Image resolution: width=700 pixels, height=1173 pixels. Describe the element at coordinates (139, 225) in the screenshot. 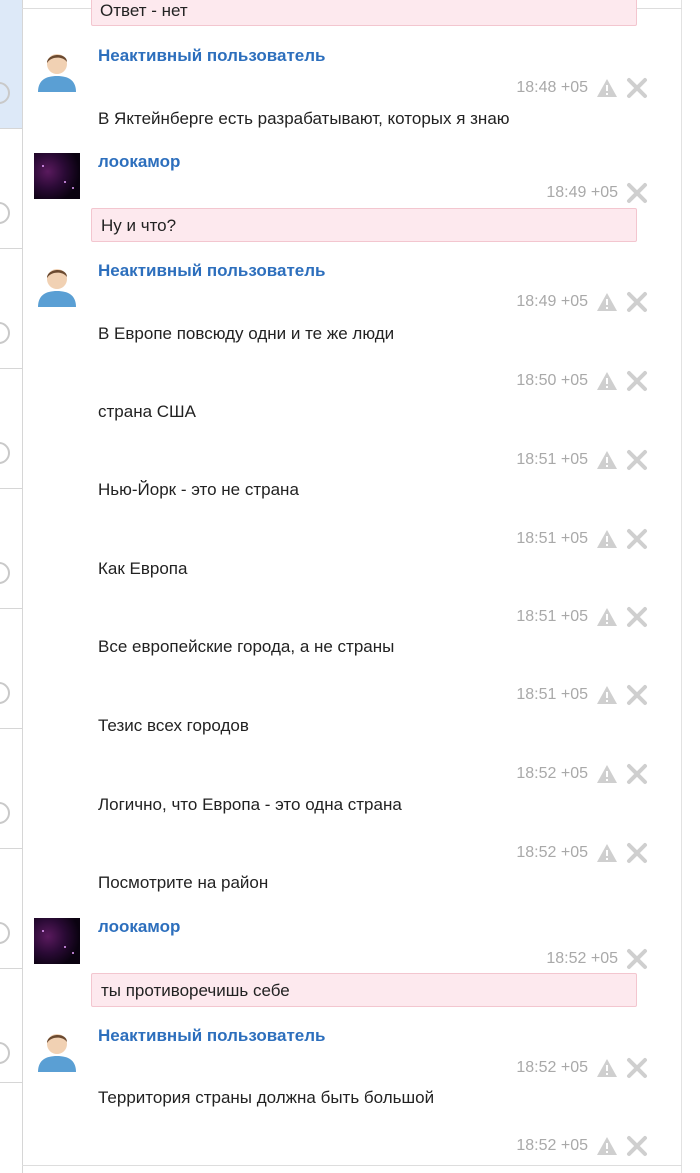

I see `message-text: Ну и что?` at that location.